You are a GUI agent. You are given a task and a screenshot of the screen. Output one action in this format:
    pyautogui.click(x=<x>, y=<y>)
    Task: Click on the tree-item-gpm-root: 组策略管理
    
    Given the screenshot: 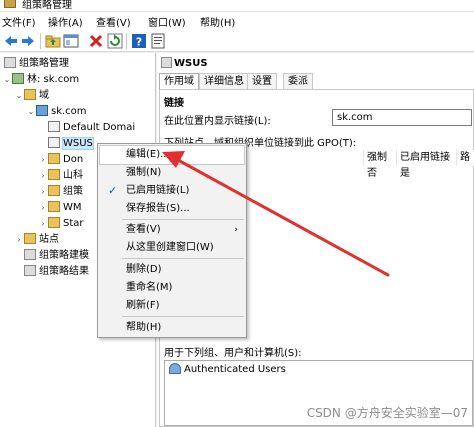 What is the action you would take?
    pyautogui.click(x=36, y=64)
    